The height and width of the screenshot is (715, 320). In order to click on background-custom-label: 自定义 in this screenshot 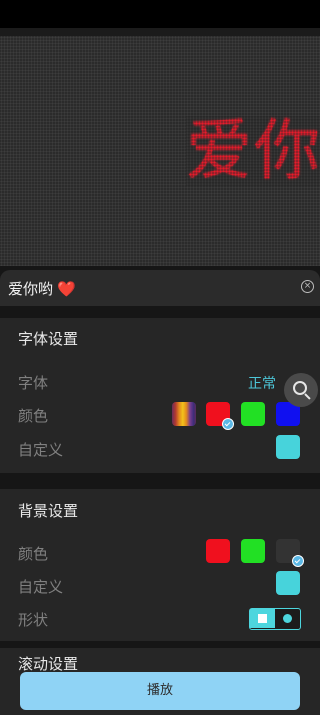, I will do `click(41, 587)`.